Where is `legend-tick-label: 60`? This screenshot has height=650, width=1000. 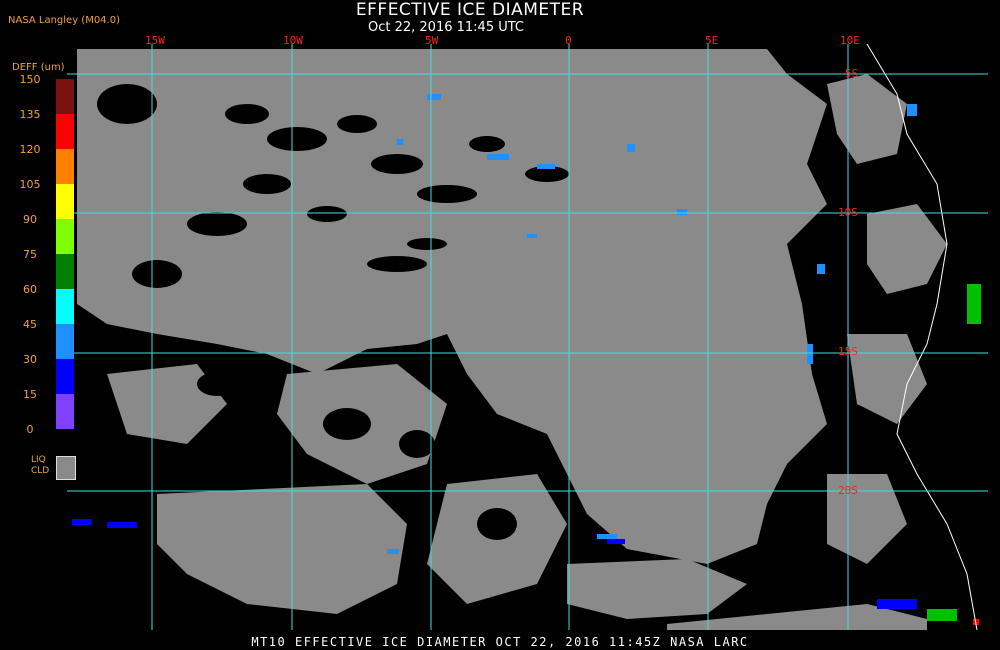
legend-tick-label: 60 is located at coordinates (30, 289).